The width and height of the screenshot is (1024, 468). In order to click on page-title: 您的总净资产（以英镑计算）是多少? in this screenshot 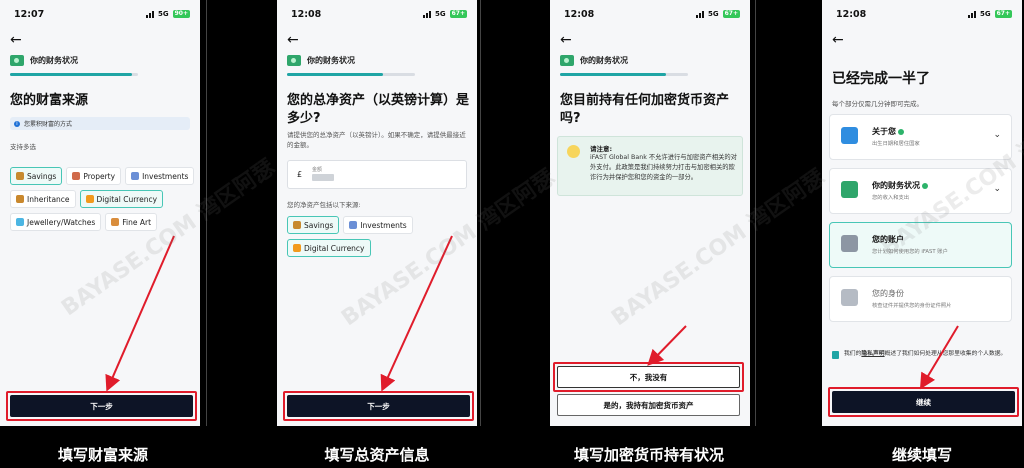, I will do `click(378, 109)`.